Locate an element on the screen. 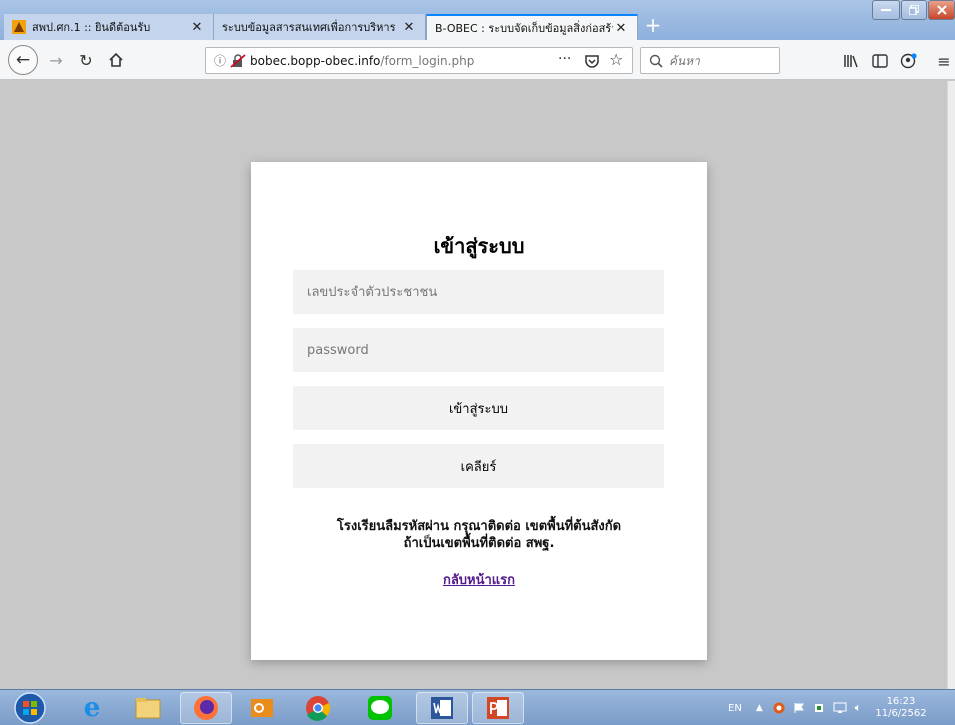 The height and width of the screenshot is (725, 955). clock-date: 11/6/2562 is located at coordinates (901, 713).